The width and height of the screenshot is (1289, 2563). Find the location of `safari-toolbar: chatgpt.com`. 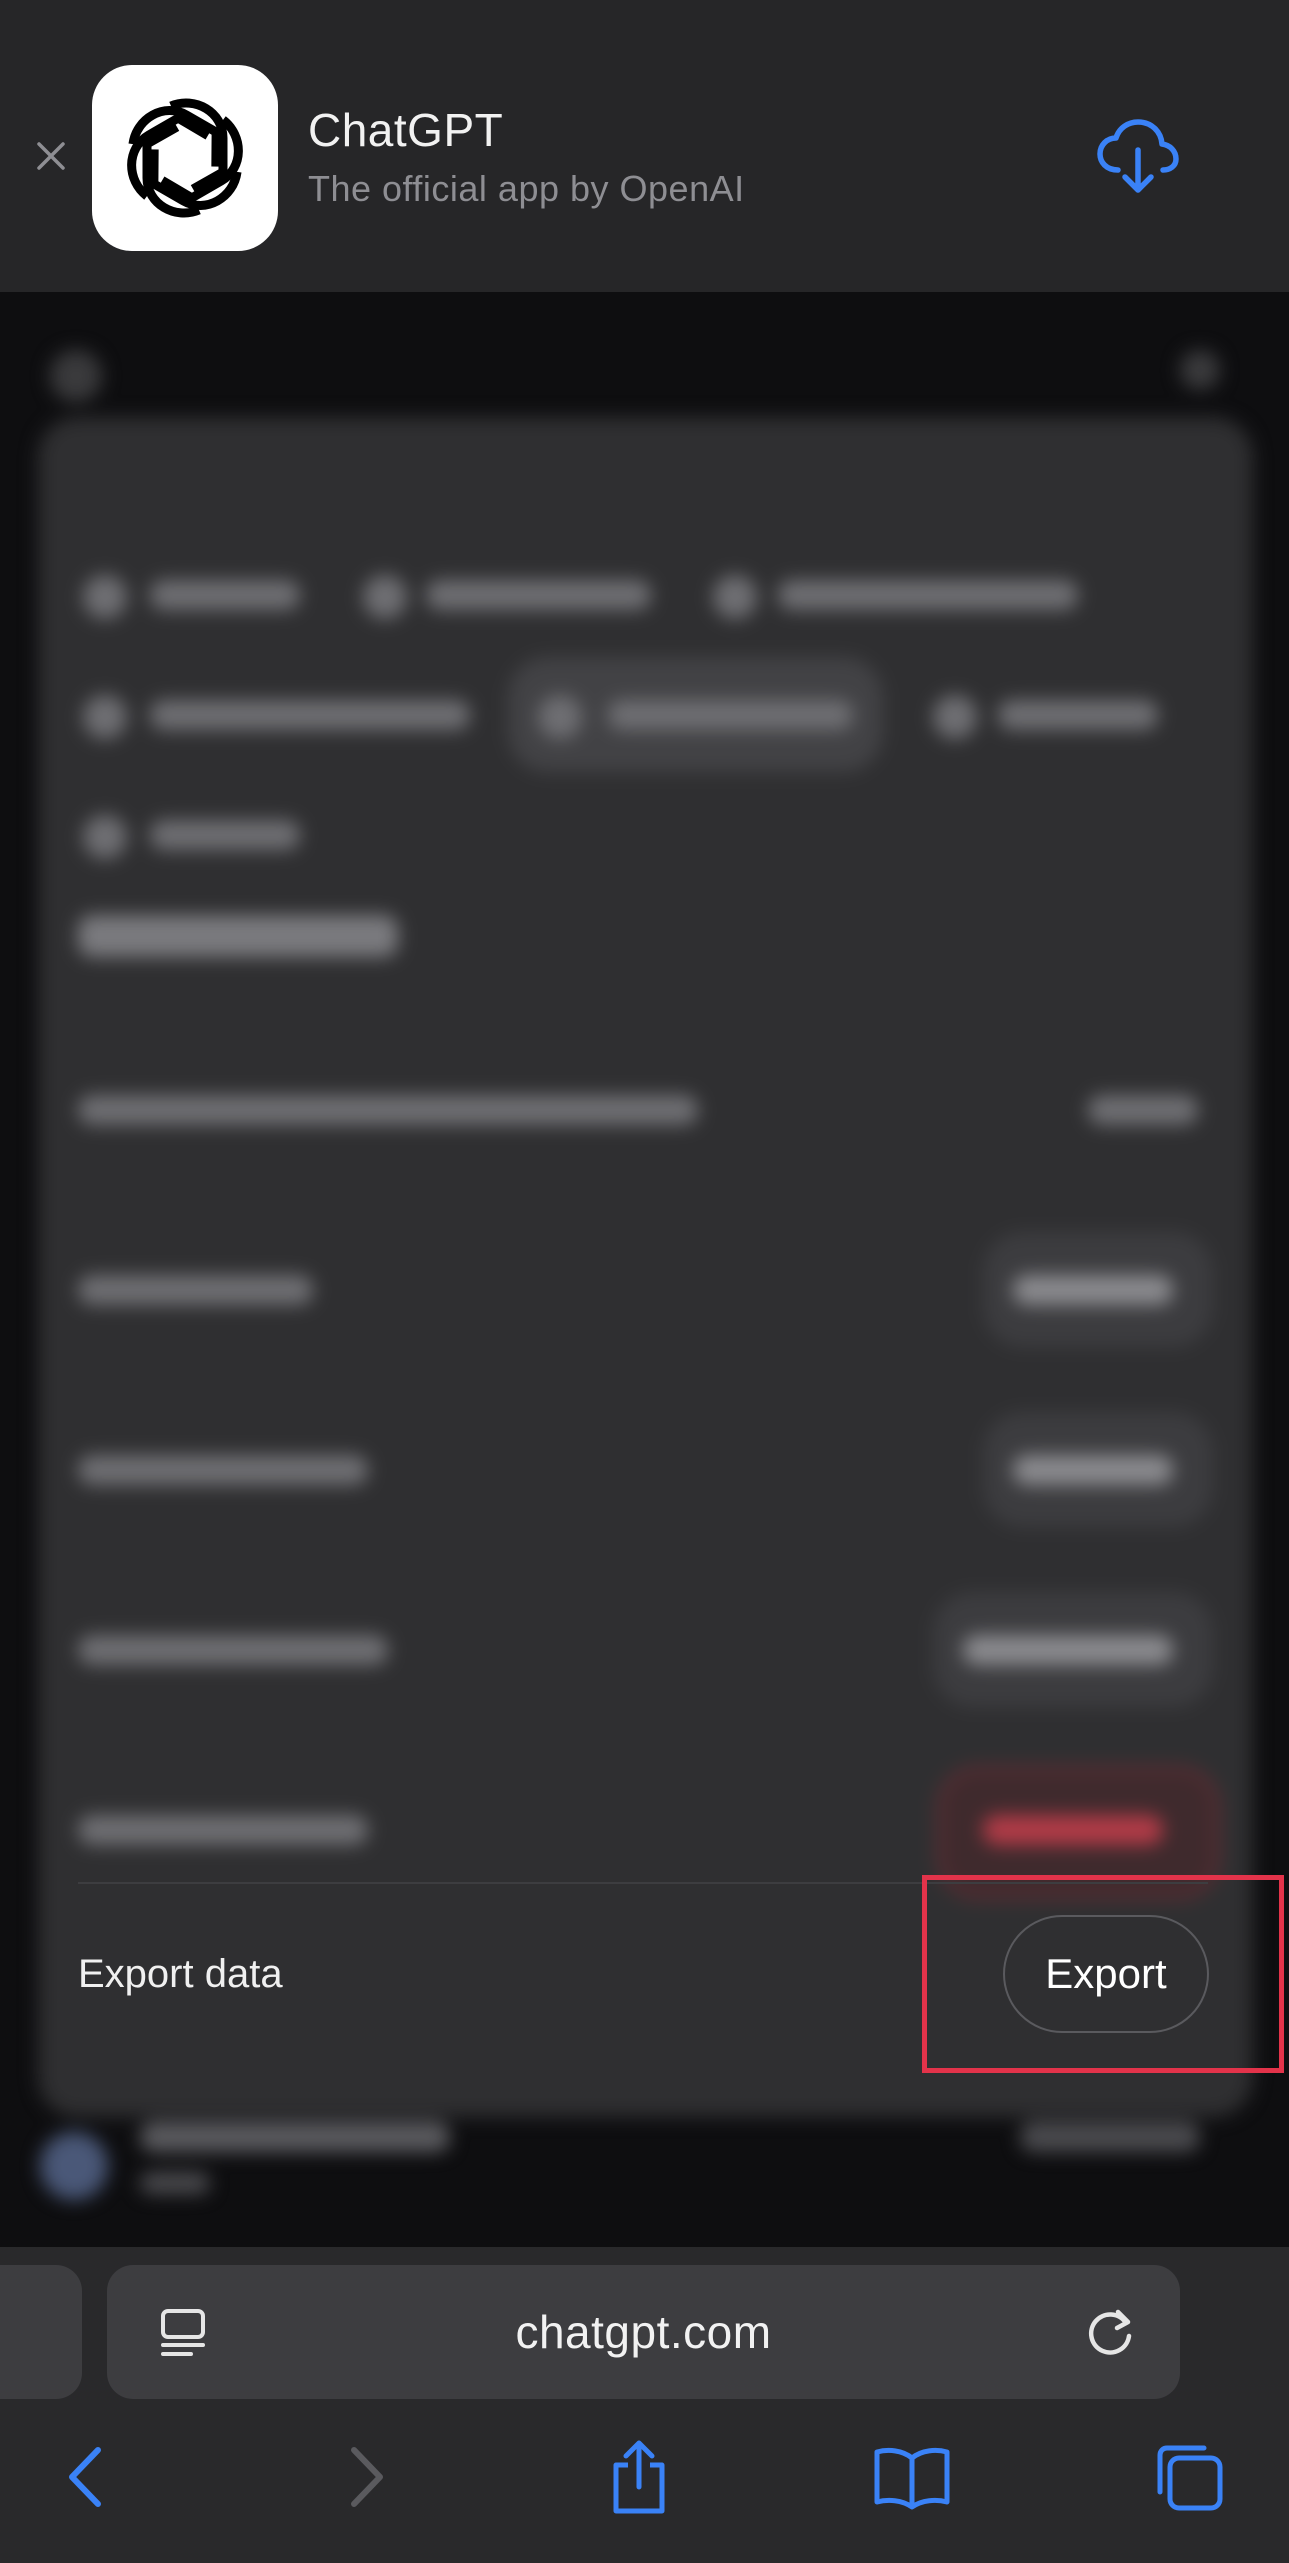

safari-toolbar: chatgpt.com is located at coordinates (644, 2405).